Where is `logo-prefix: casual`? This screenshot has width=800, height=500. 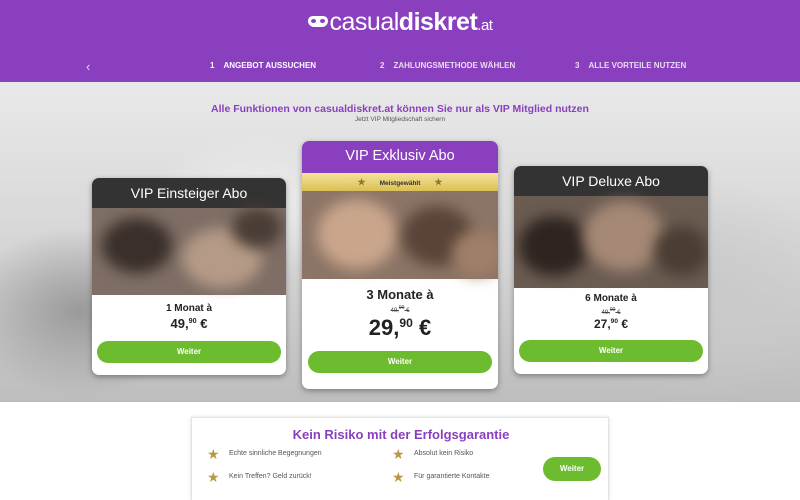
logo-prefix: casual is located at coordinates (364, 22).